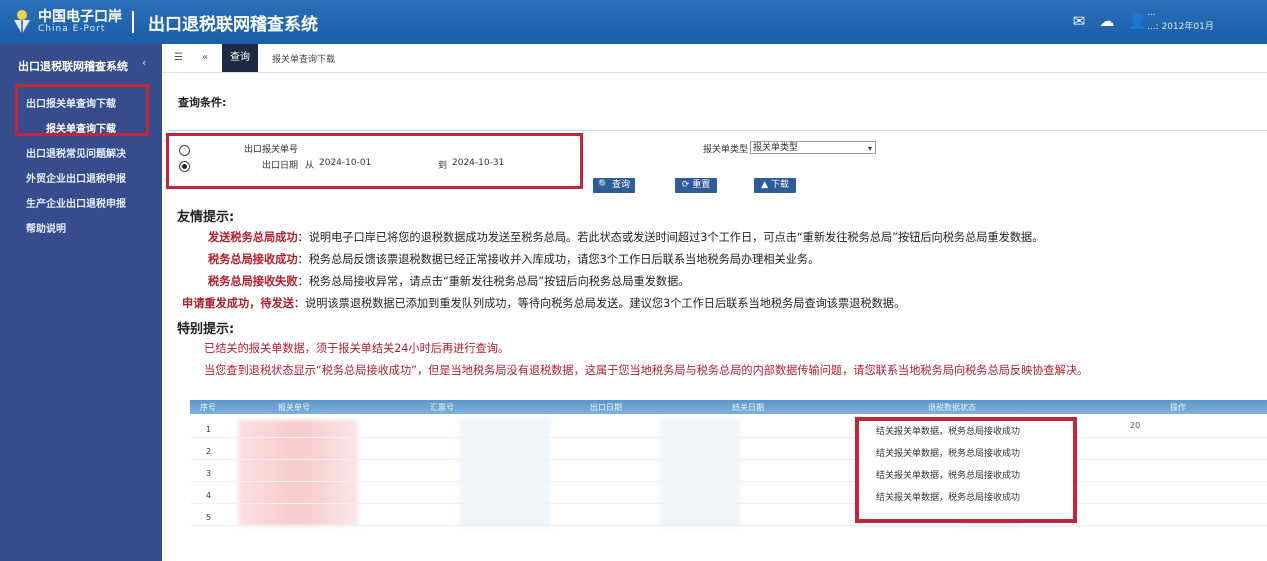  I want to click on column-header: 报关单号, so click(294, 407).